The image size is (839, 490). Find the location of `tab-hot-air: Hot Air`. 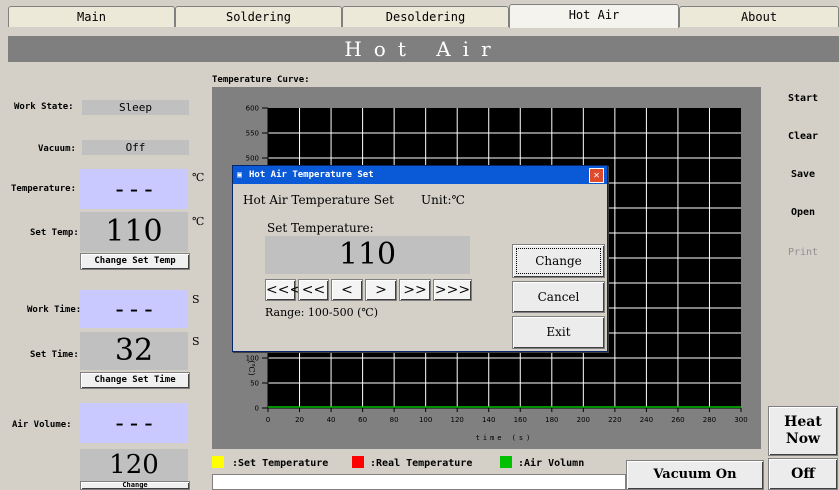

tab-hot-air: Hot Air is located at coordinates (594, 16).